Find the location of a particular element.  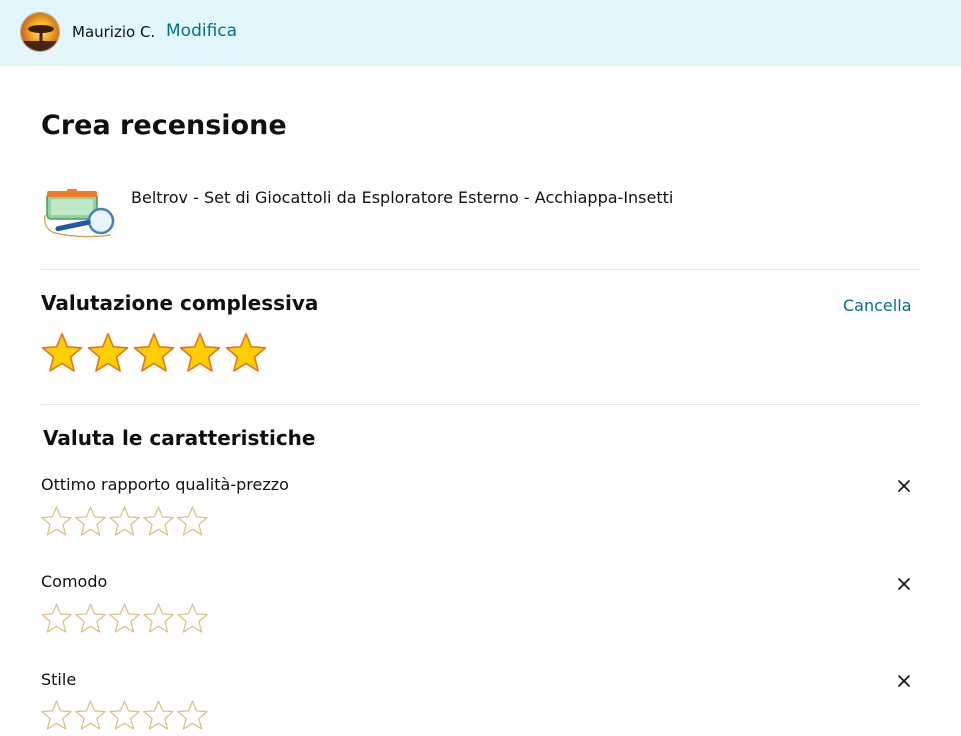

remove-feature-style-button is located at coordinates (904, 681).